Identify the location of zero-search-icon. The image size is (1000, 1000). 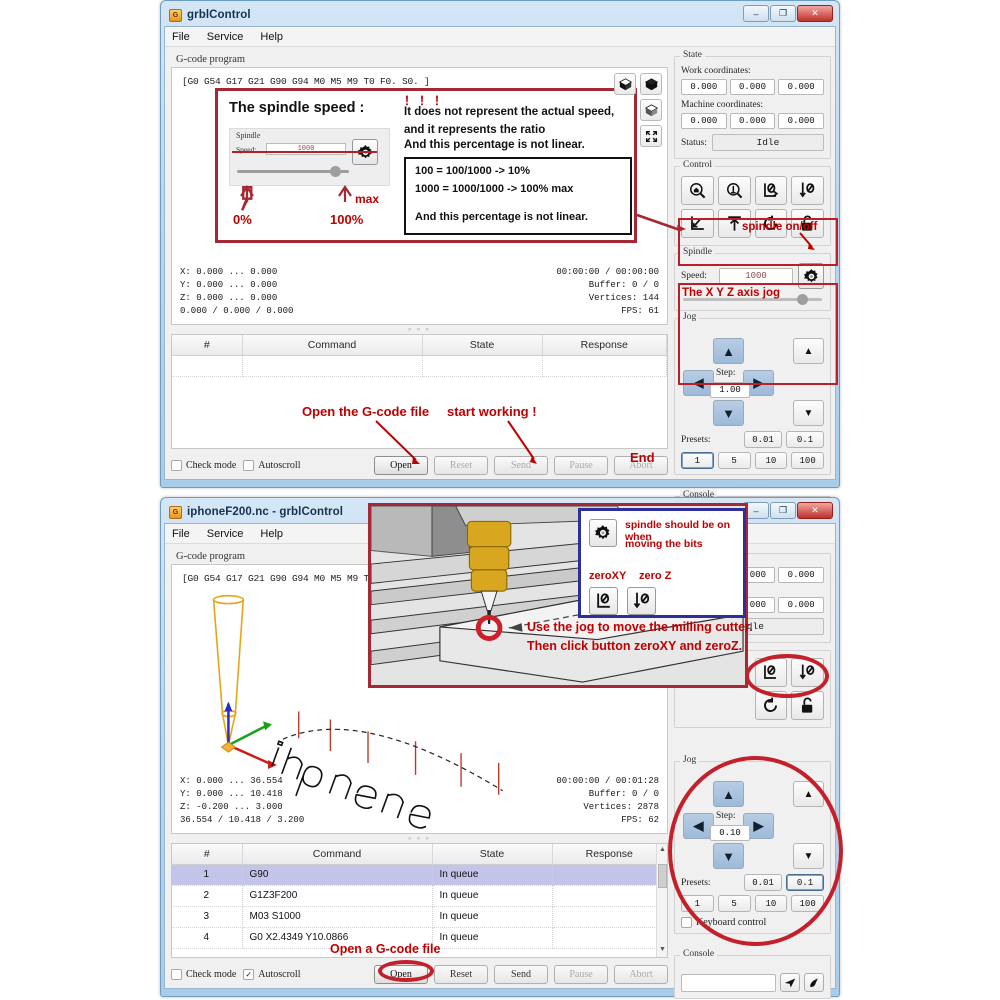
(734, 190).